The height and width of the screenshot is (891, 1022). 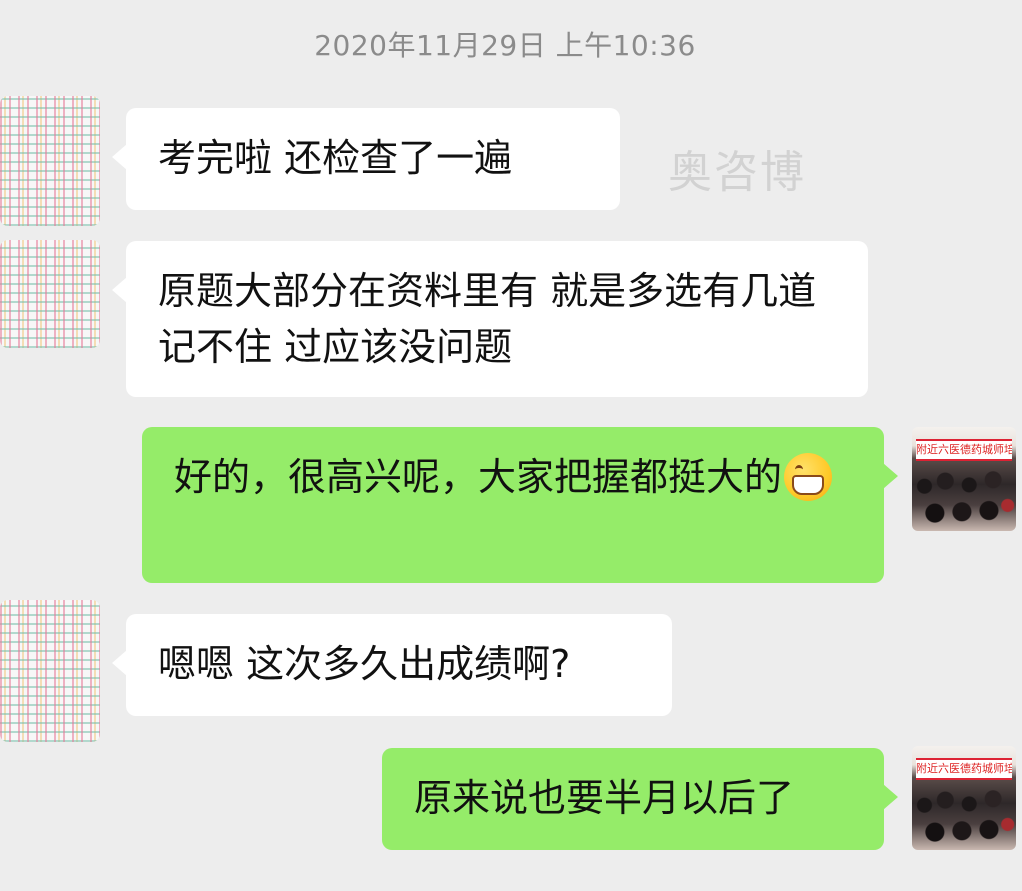 I want to click on chat-timestamp: 2020年11月29日 上午10:36, so click(x=505, y=45).